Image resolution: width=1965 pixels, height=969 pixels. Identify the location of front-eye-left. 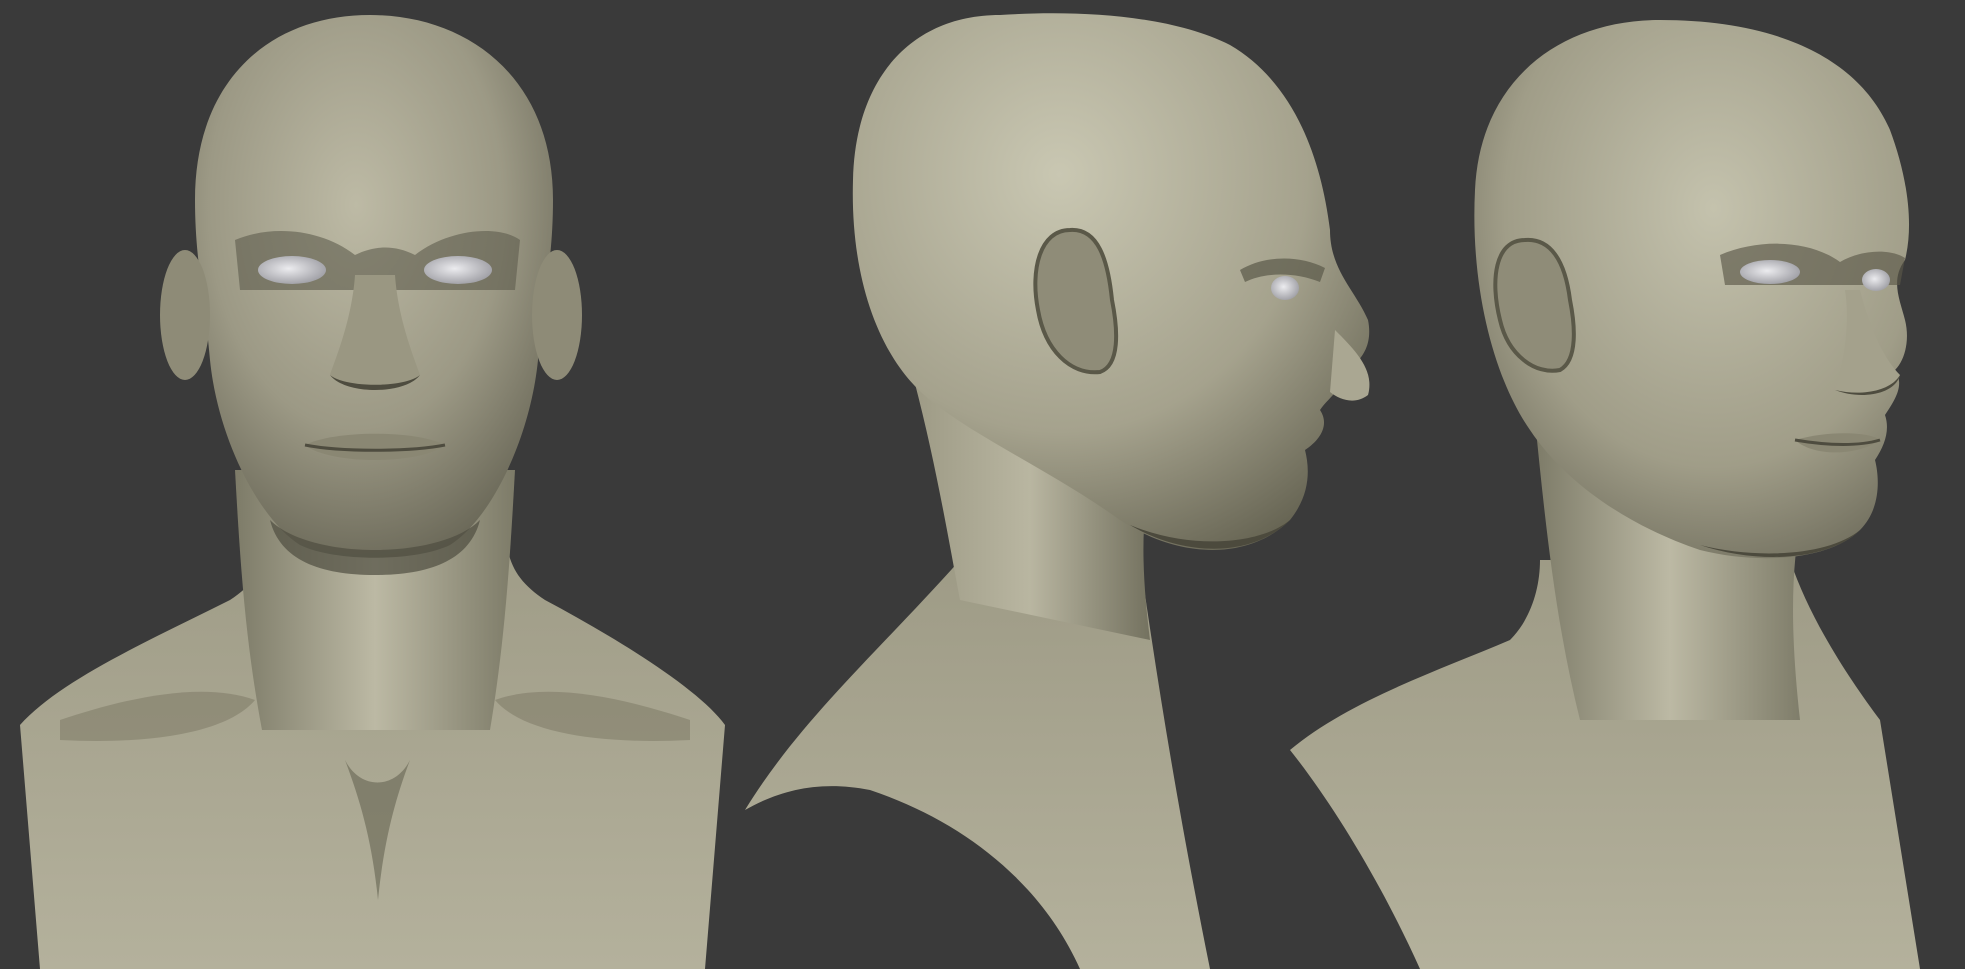
(292, 270).